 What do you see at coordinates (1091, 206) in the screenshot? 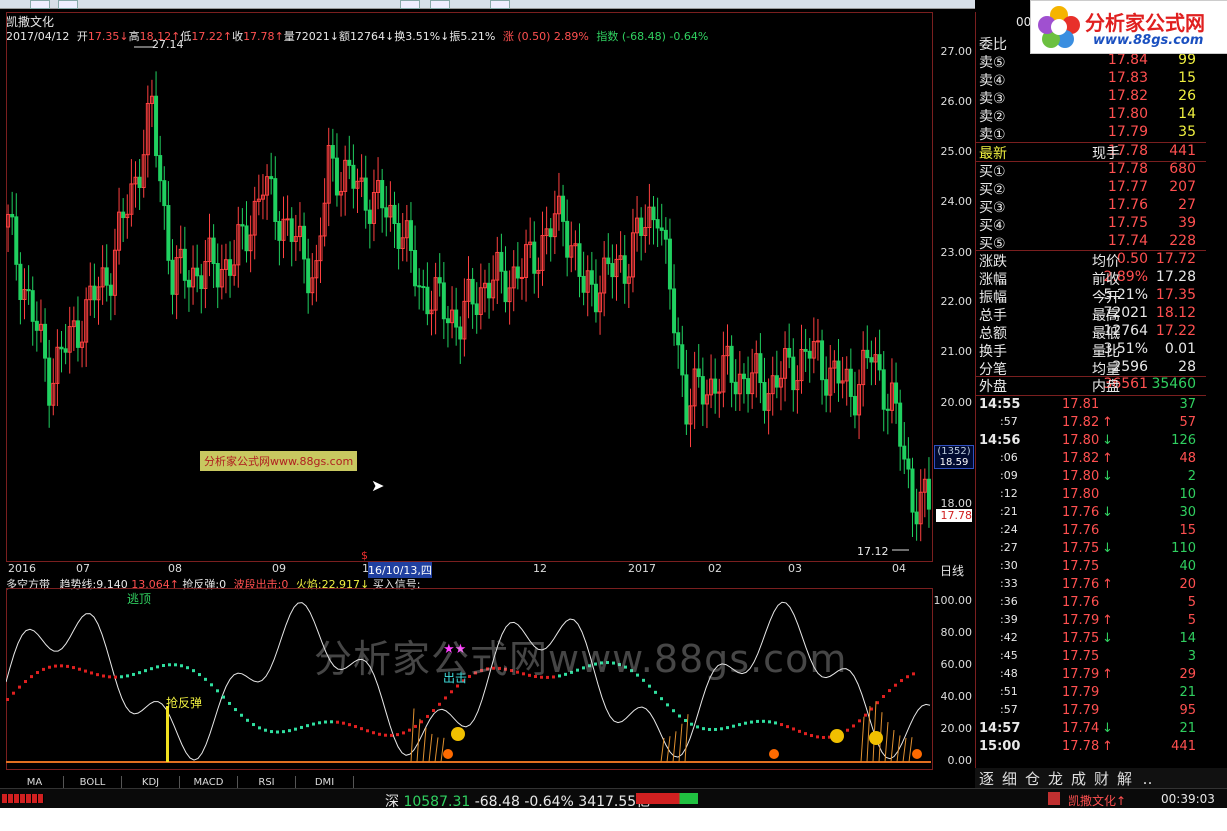
I see `buy-row: 买③ 17.76 27` at bounding box center [1091, 206].